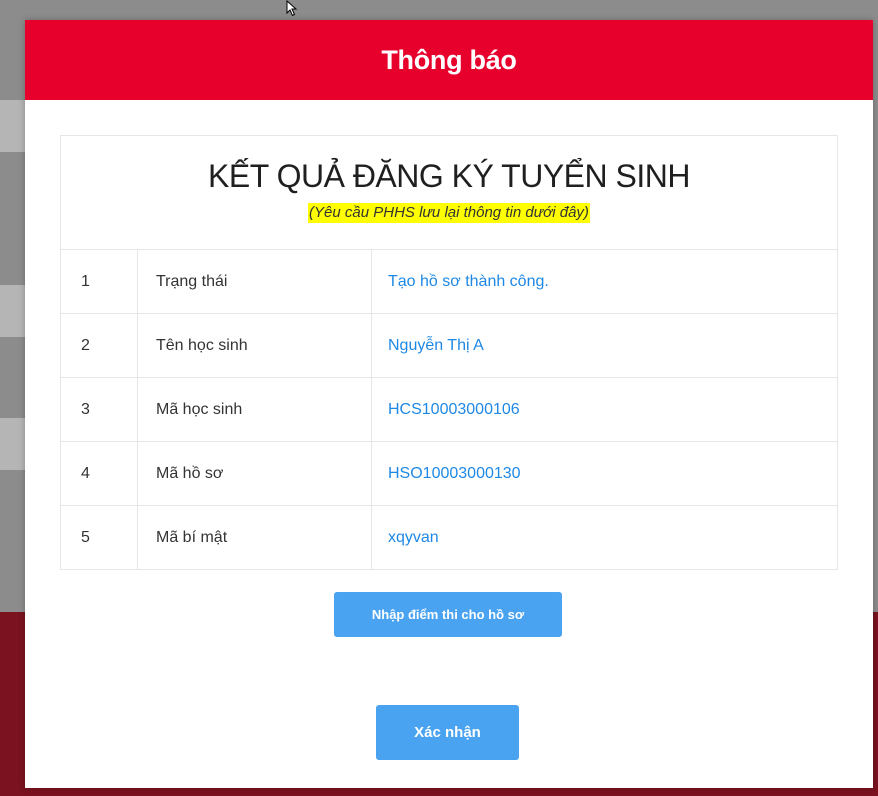 The width and height of the screenshot is (878, 796). What do you see at coordinates (413, 537) in the screenshot?
I see `row-value-secret-code: xqyvan` at bounding box center [413, 537].